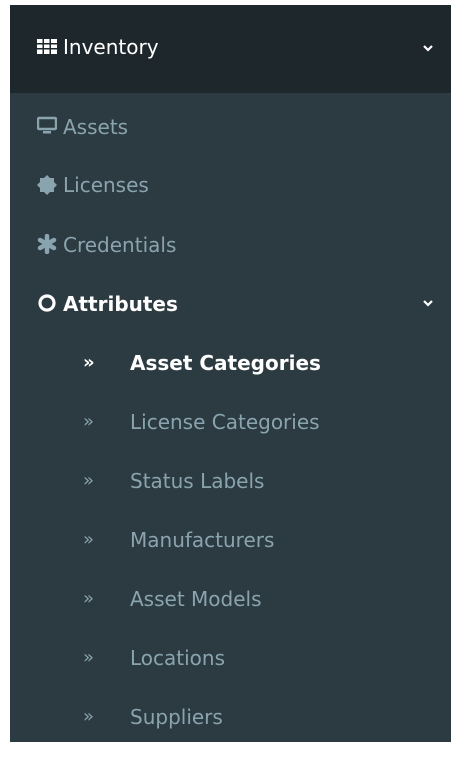  Describe the element at coordinates (225, 422) in the screenshot. I see `submenu-item-label: License Categories` at that location.